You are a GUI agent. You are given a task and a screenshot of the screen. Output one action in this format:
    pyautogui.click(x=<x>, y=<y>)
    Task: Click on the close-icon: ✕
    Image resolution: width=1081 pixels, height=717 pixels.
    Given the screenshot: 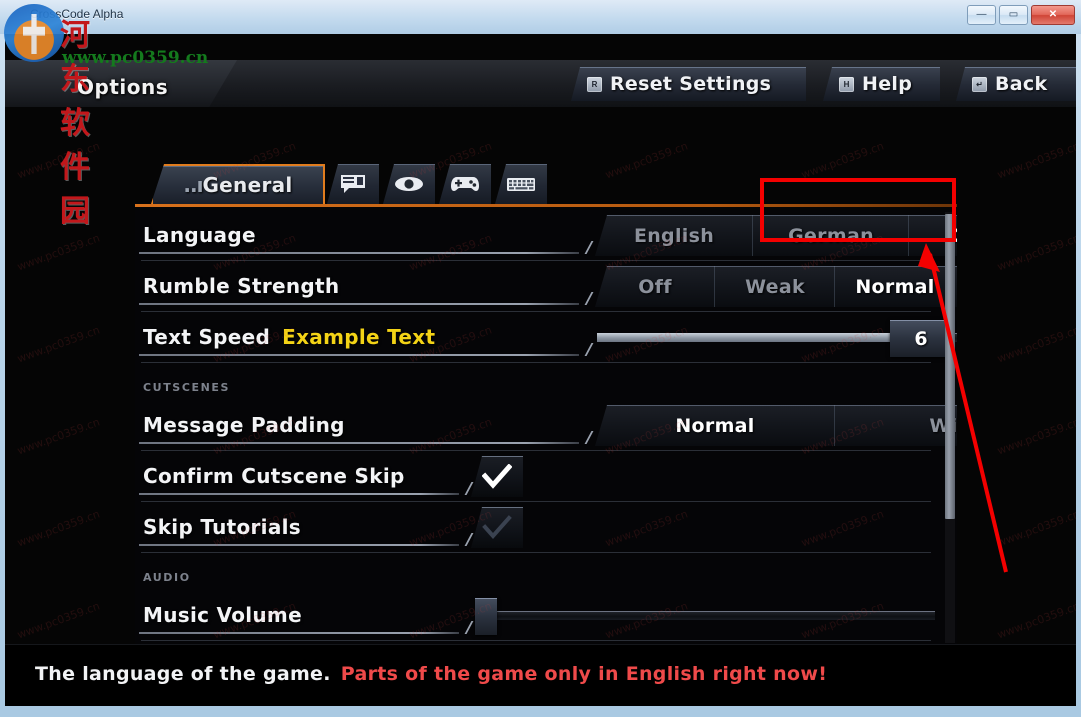 What is the action you would take?
    pyautogui.click(x=1053, y=14)
    